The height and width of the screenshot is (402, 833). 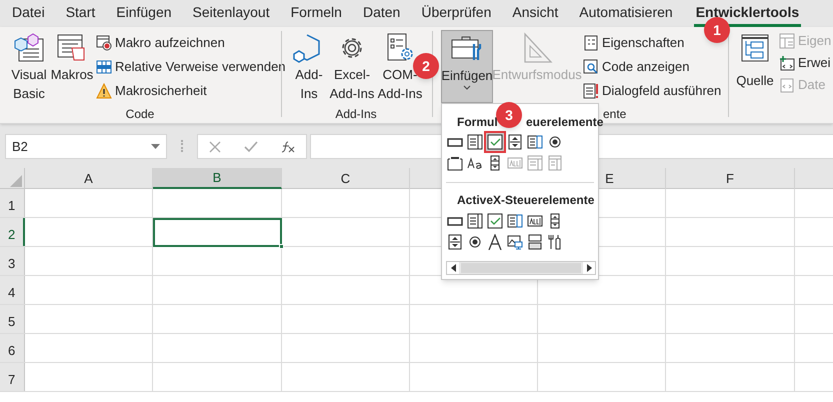 What do you see at coordinates (12, 203) in the screenshot?
I see `row-header: 1` at bounding box center [12, 203].